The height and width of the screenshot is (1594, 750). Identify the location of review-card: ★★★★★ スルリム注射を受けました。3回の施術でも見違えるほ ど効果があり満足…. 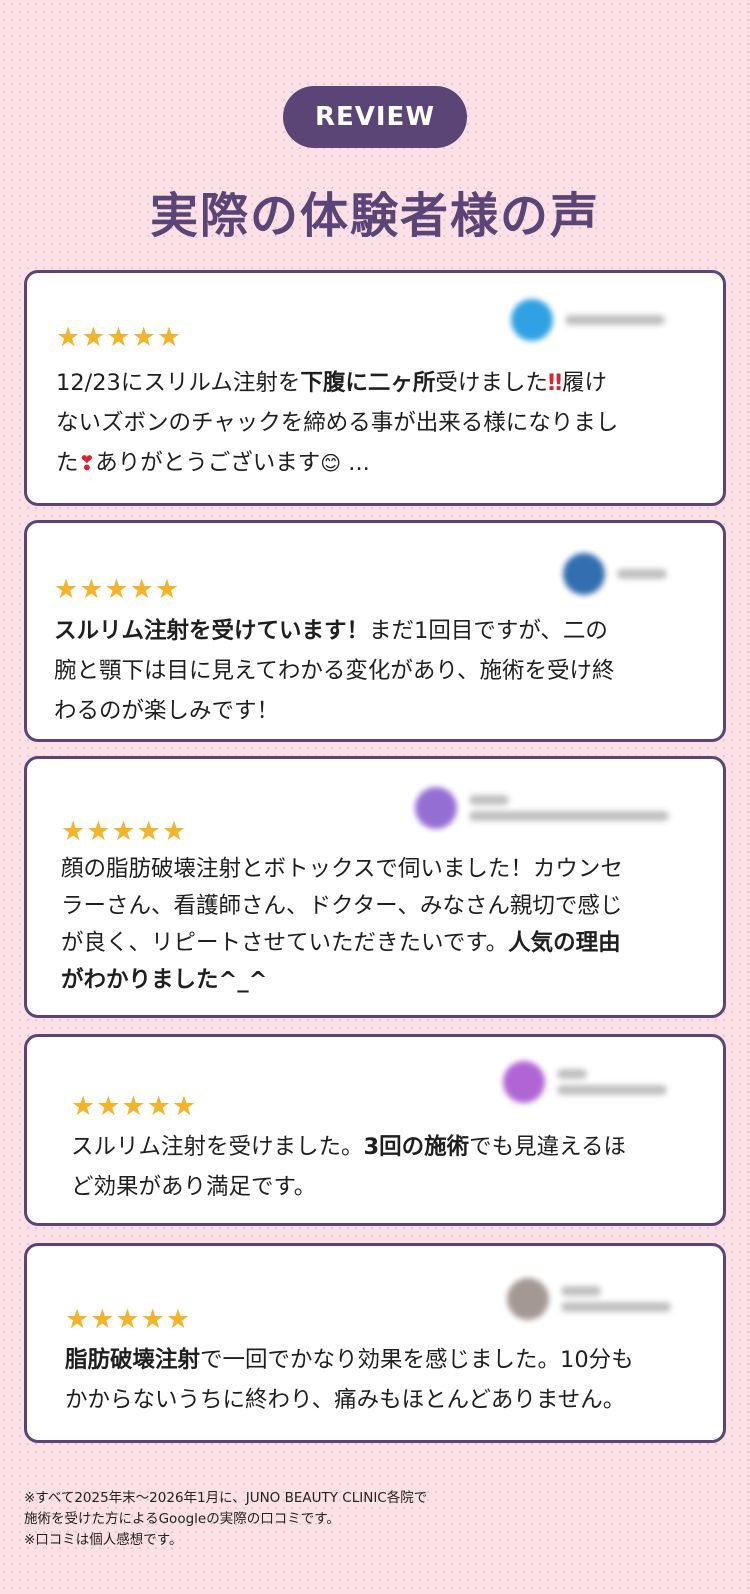
(375, 1130).